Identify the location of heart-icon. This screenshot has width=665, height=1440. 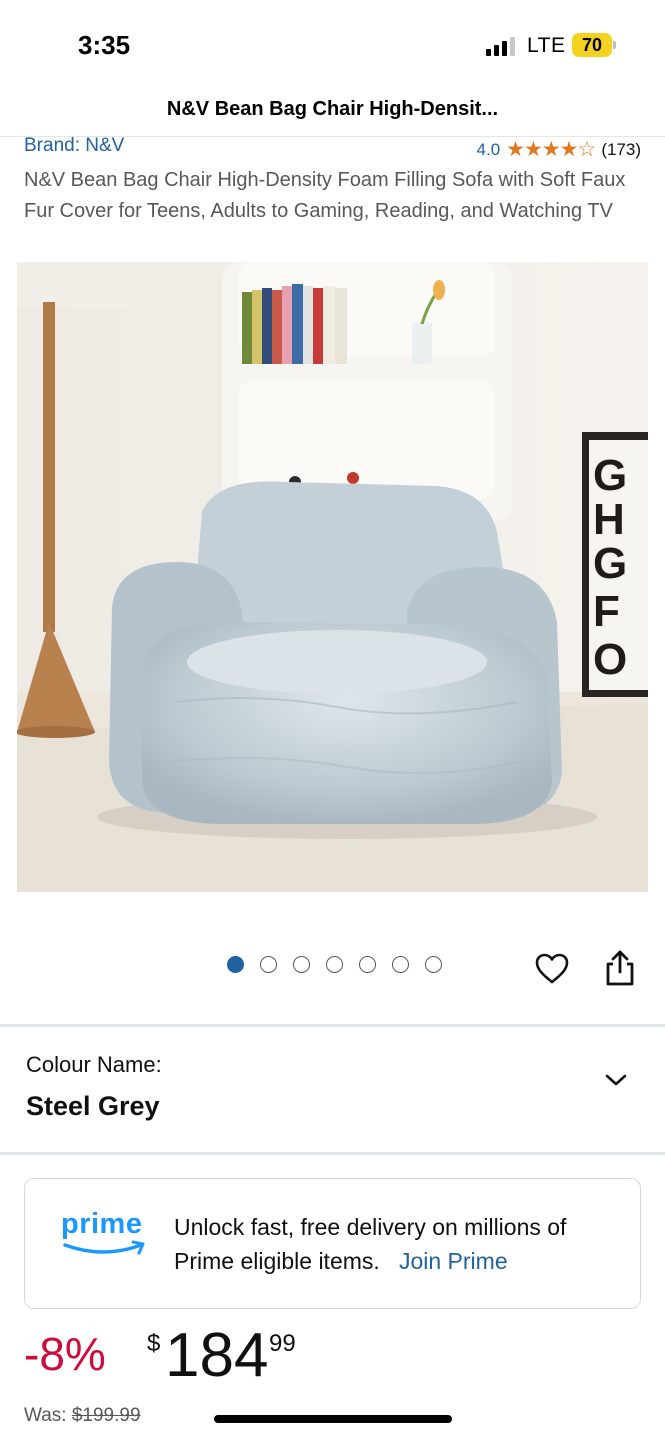
(552, 969).